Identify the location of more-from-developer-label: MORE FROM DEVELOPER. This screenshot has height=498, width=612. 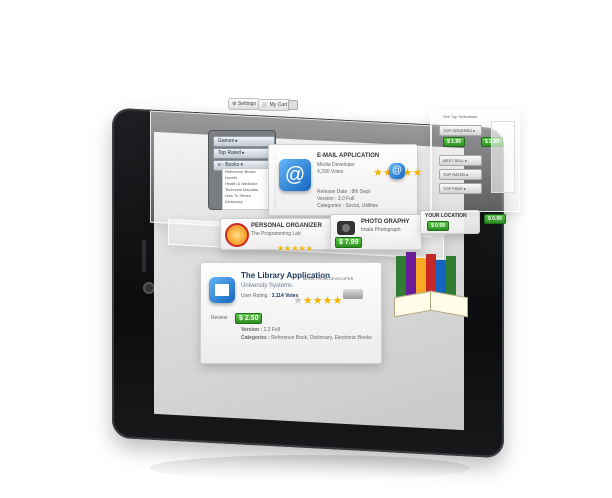
(328, 278).